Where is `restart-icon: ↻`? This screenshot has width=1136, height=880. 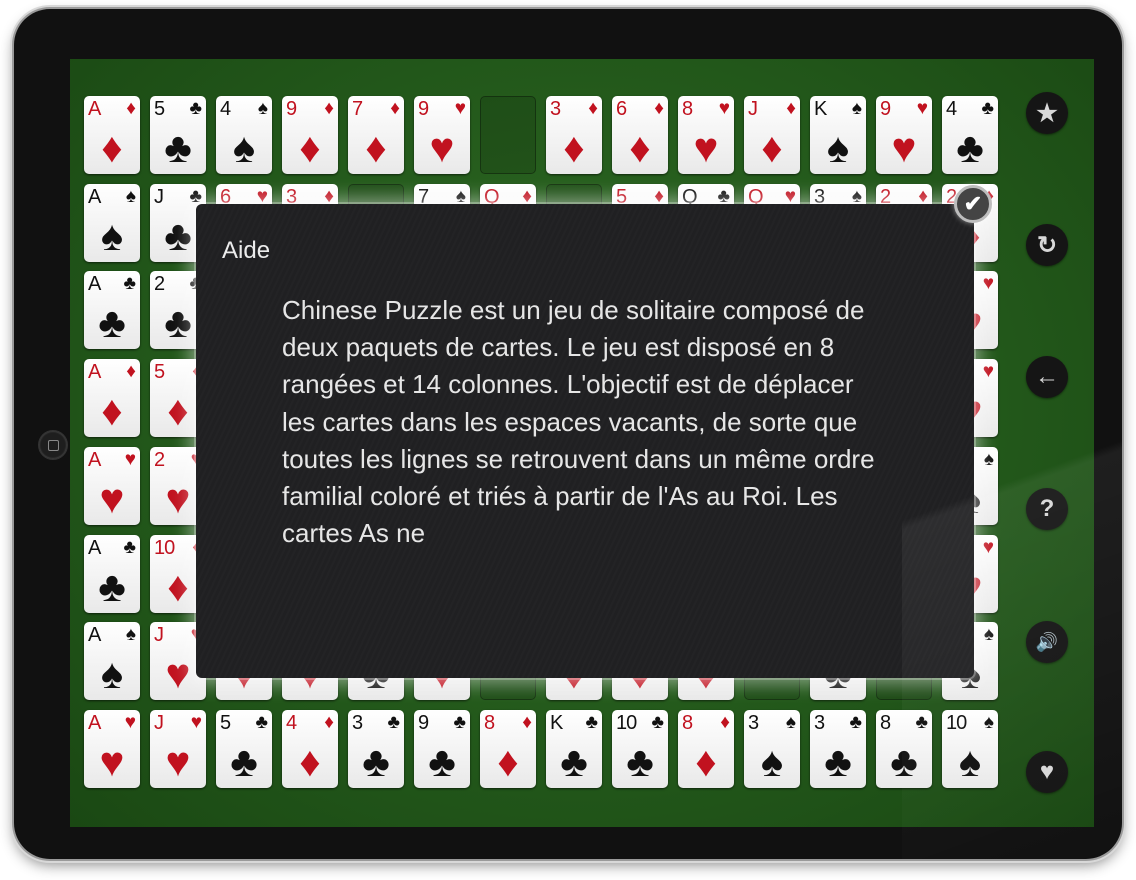 restart-icon: ↻ is located at coordinates (1047, 245).